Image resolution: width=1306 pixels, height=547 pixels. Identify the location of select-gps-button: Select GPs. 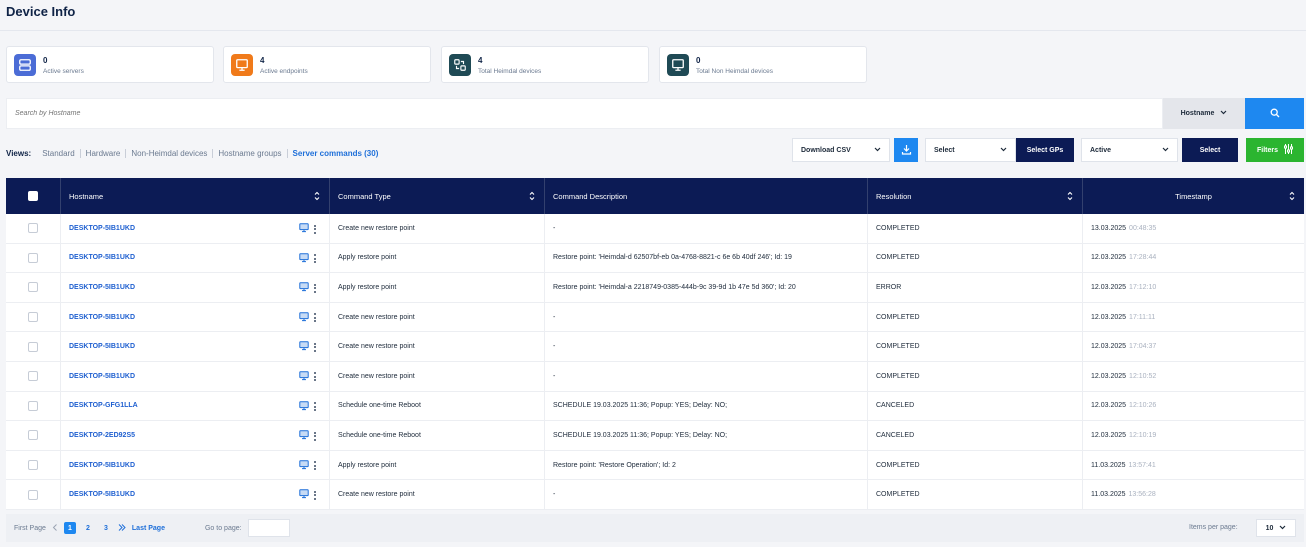
(1045, 150).